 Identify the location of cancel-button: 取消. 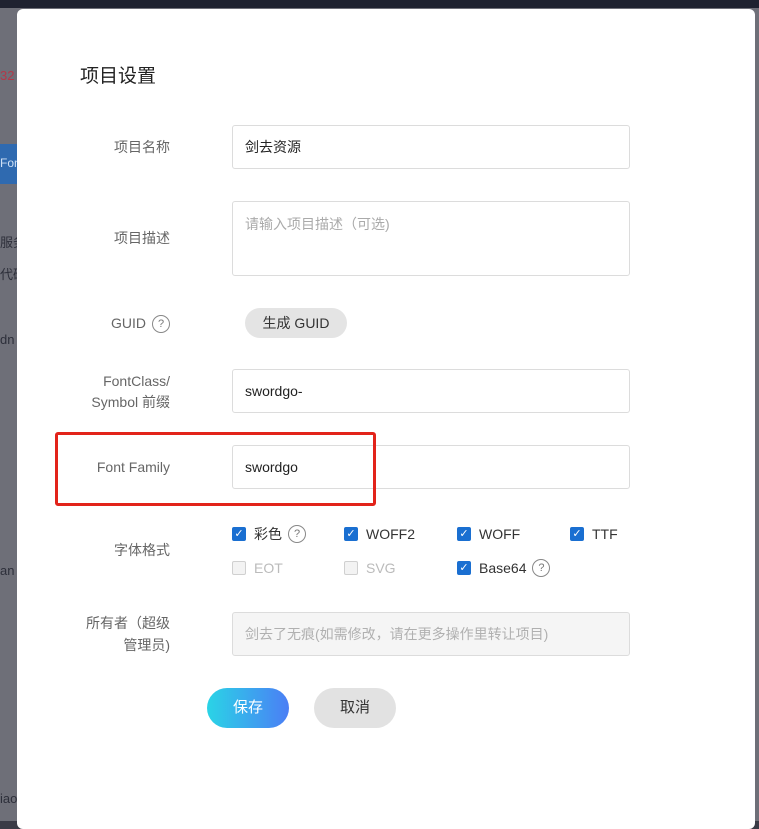
(355, 708).